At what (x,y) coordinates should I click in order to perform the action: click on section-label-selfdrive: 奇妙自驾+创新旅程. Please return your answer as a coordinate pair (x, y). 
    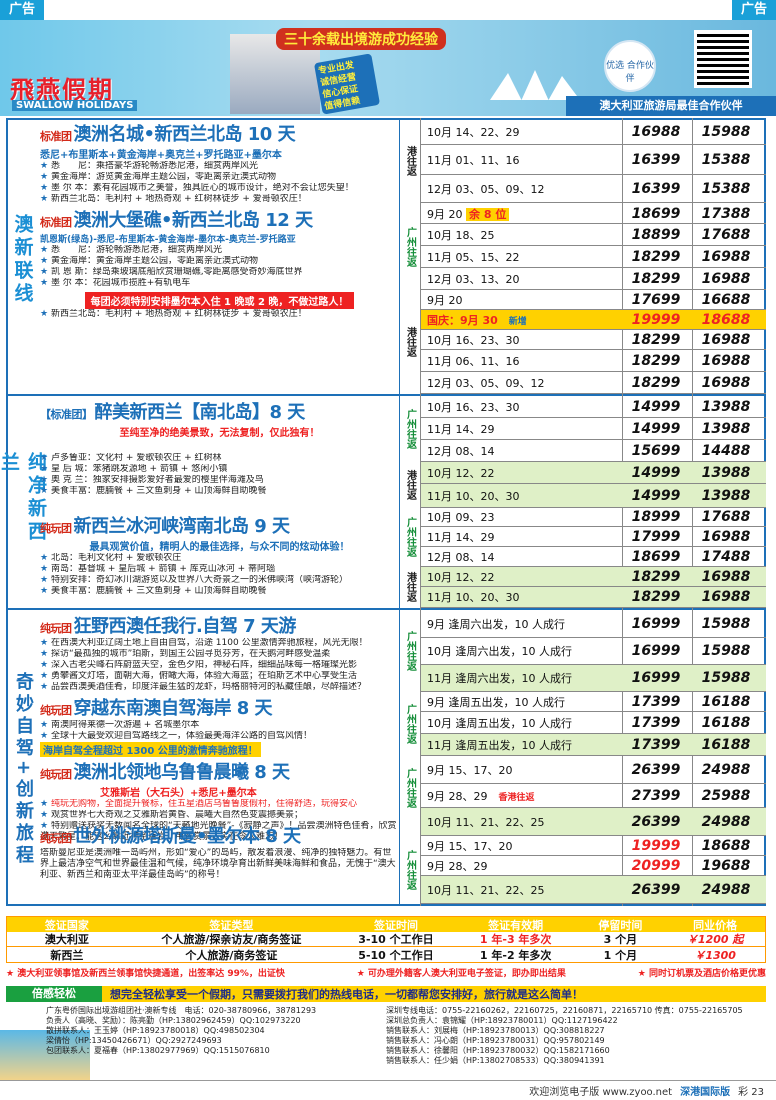
    Looking at the image, I should click on (23, 770).